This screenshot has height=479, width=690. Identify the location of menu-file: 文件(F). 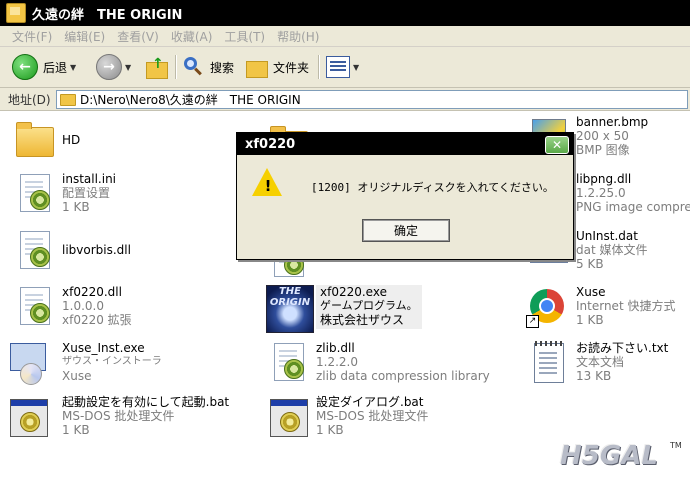
(32, 36).